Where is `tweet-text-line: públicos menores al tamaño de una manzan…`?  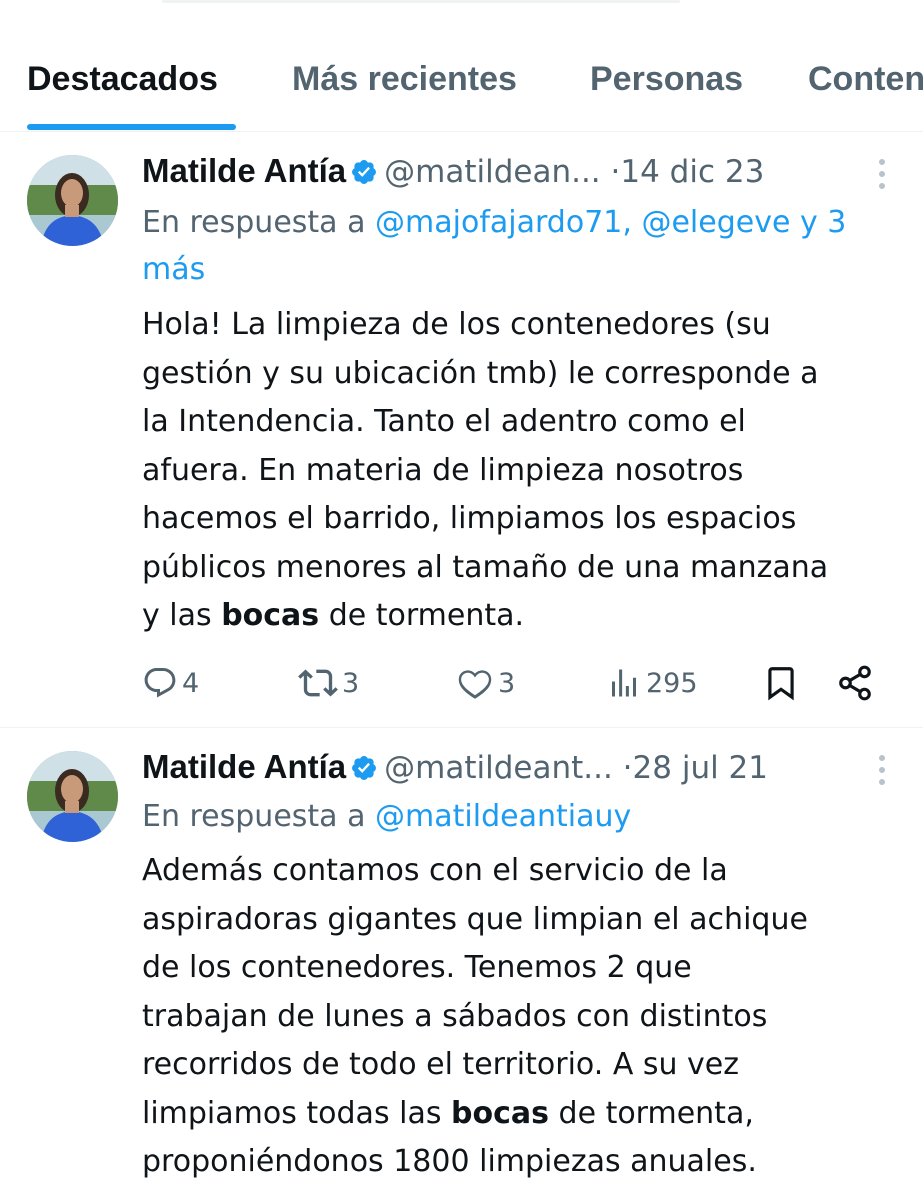 tweet-text-line: públicos menores al tamaño de una manzan… is located at coordinates (485, 567).